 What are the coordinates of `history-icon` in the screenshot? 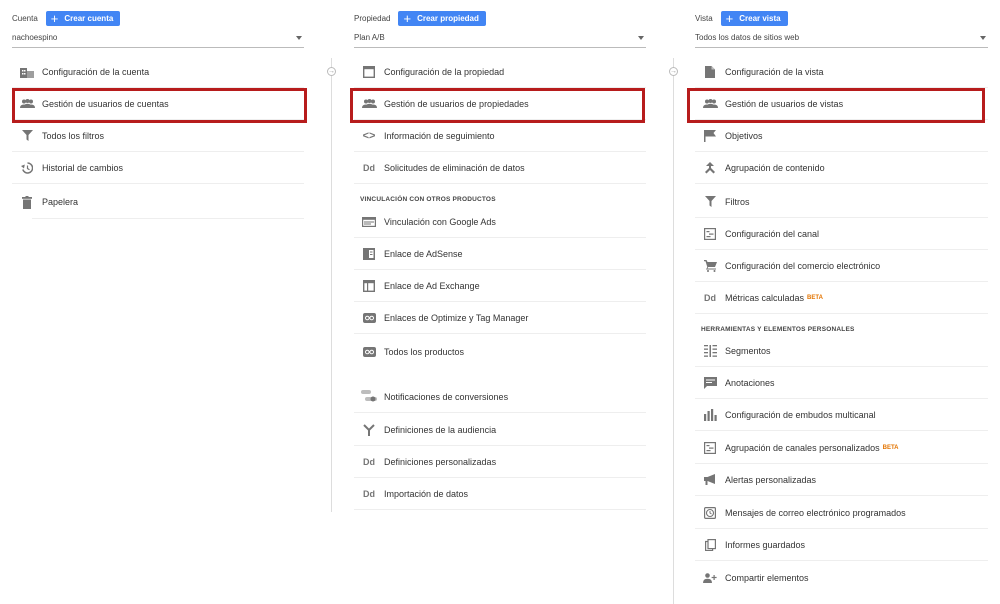 It's located at (27, 167).